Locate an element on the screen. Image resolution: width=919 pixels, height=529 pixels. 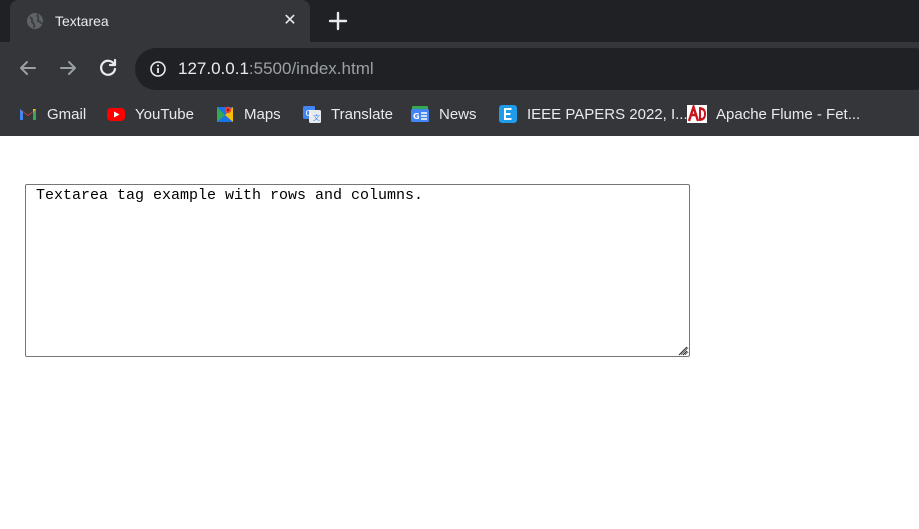
tab-strip: Textarea ✕ is located at coordinates (459, 21).